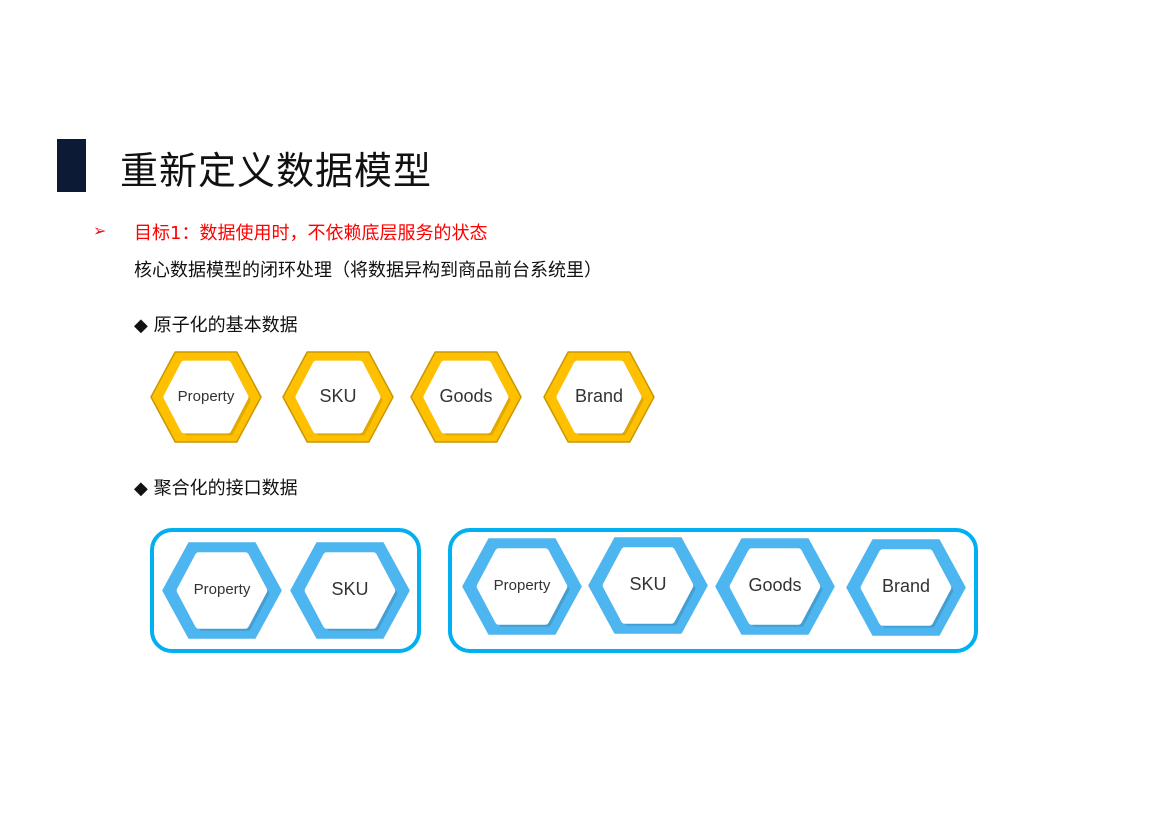  What do you see at coordinates (311, 233) in the screenshot?
I see `goal-text: 目标1：数据使用时，不依赖底层服务的状态` at bounding box center [311, 233].